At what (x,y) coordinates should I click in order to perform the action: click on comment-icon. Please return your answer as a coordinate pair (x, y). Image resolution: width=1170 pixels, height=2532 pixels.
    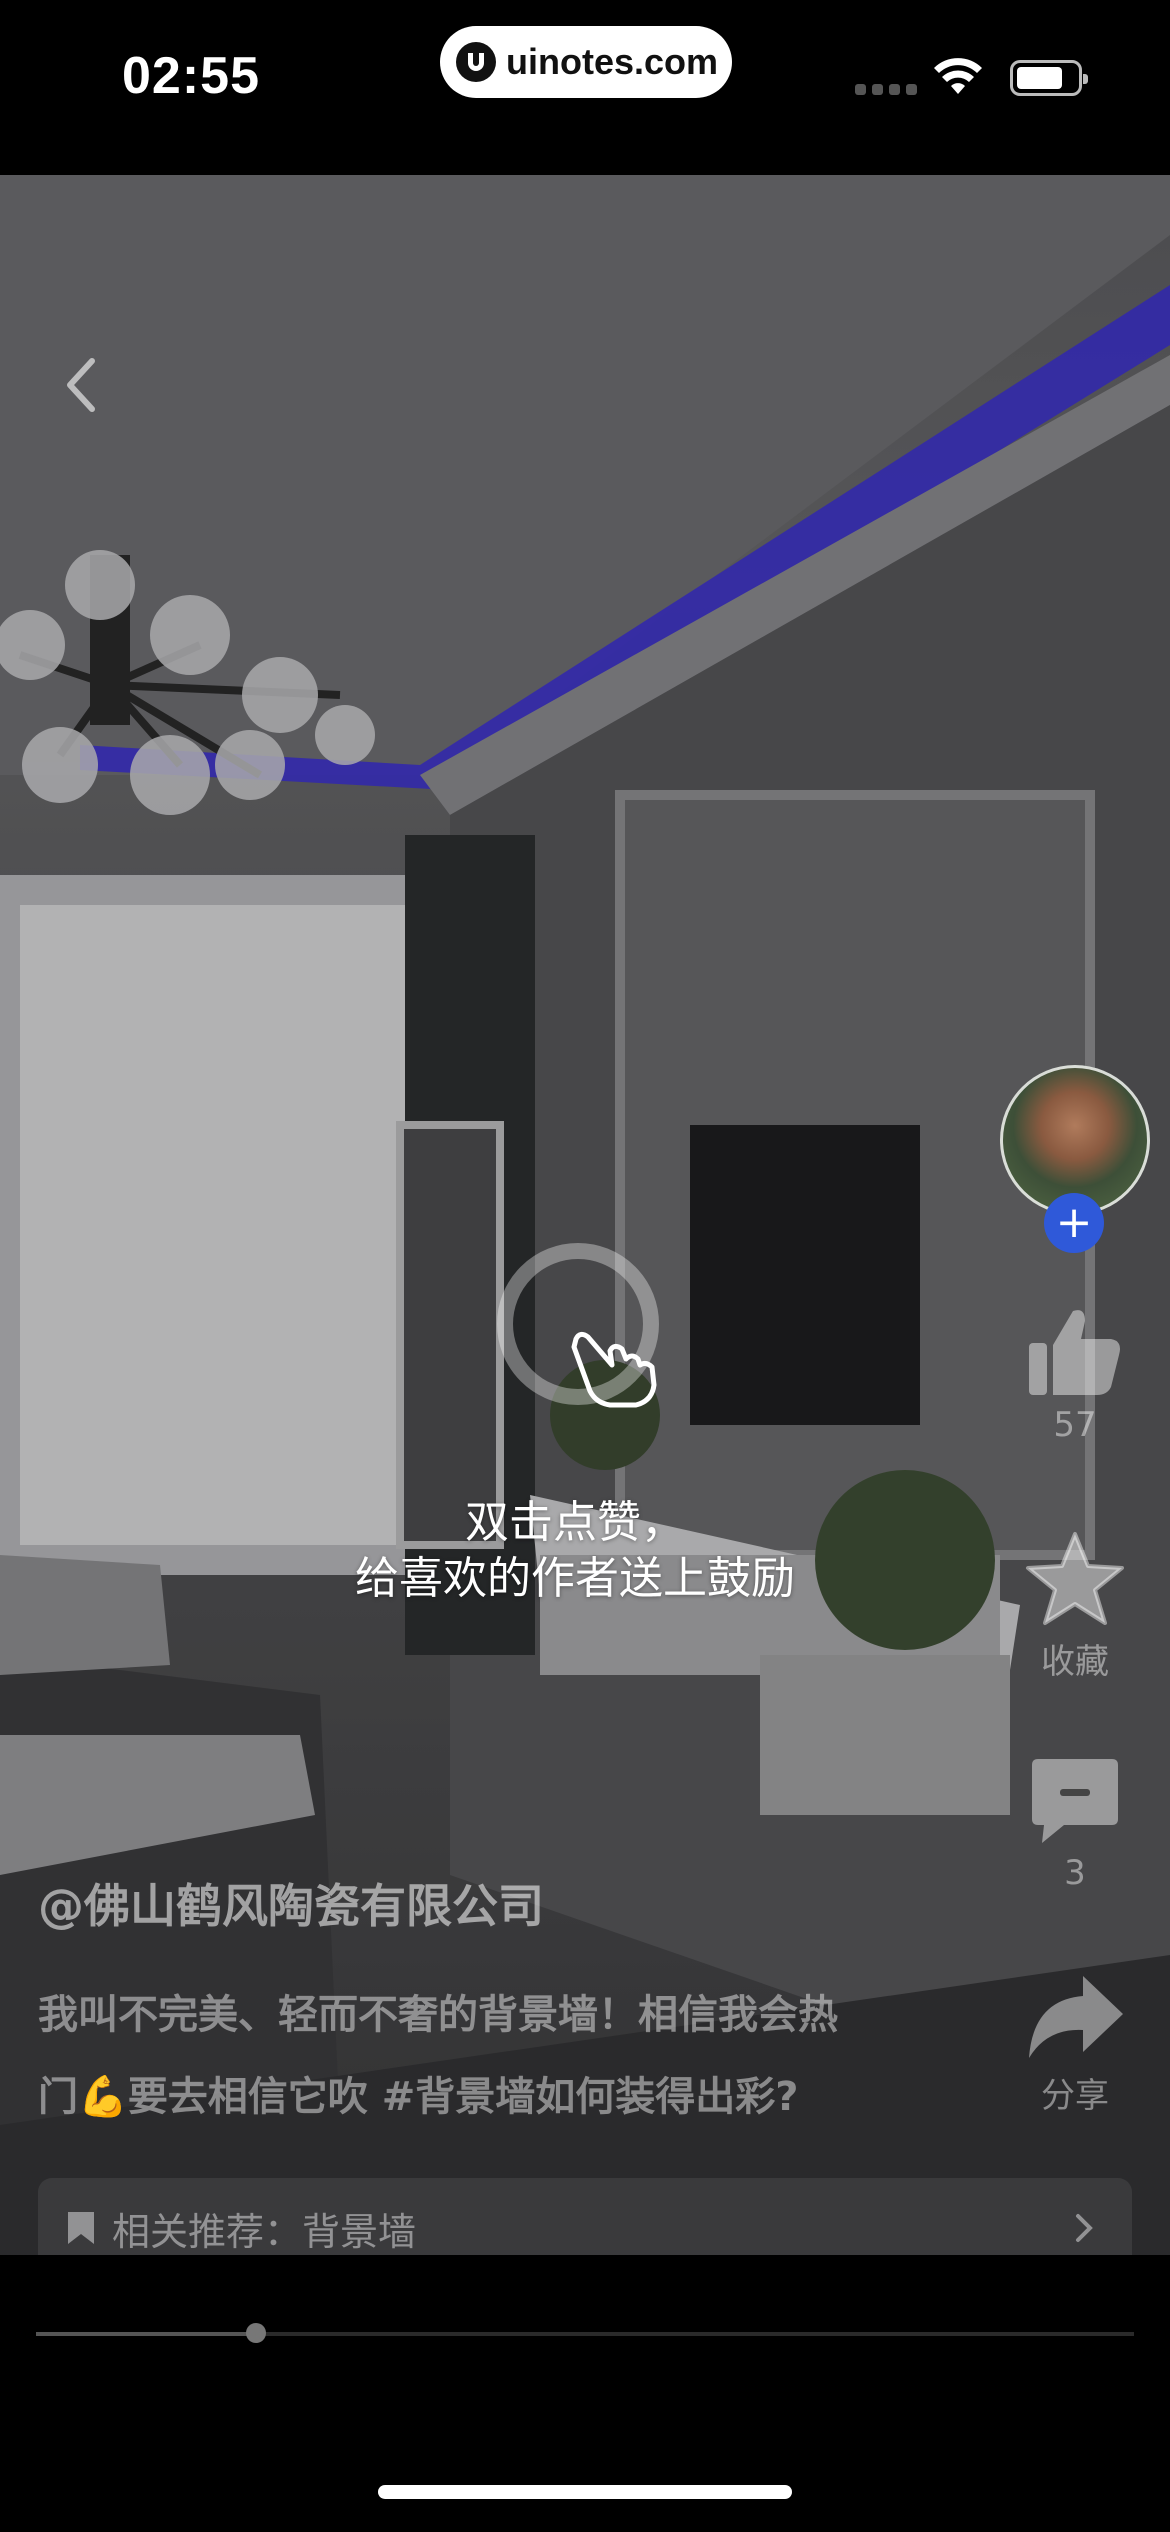
    Looking at the image, I should click on (1075, 1801).